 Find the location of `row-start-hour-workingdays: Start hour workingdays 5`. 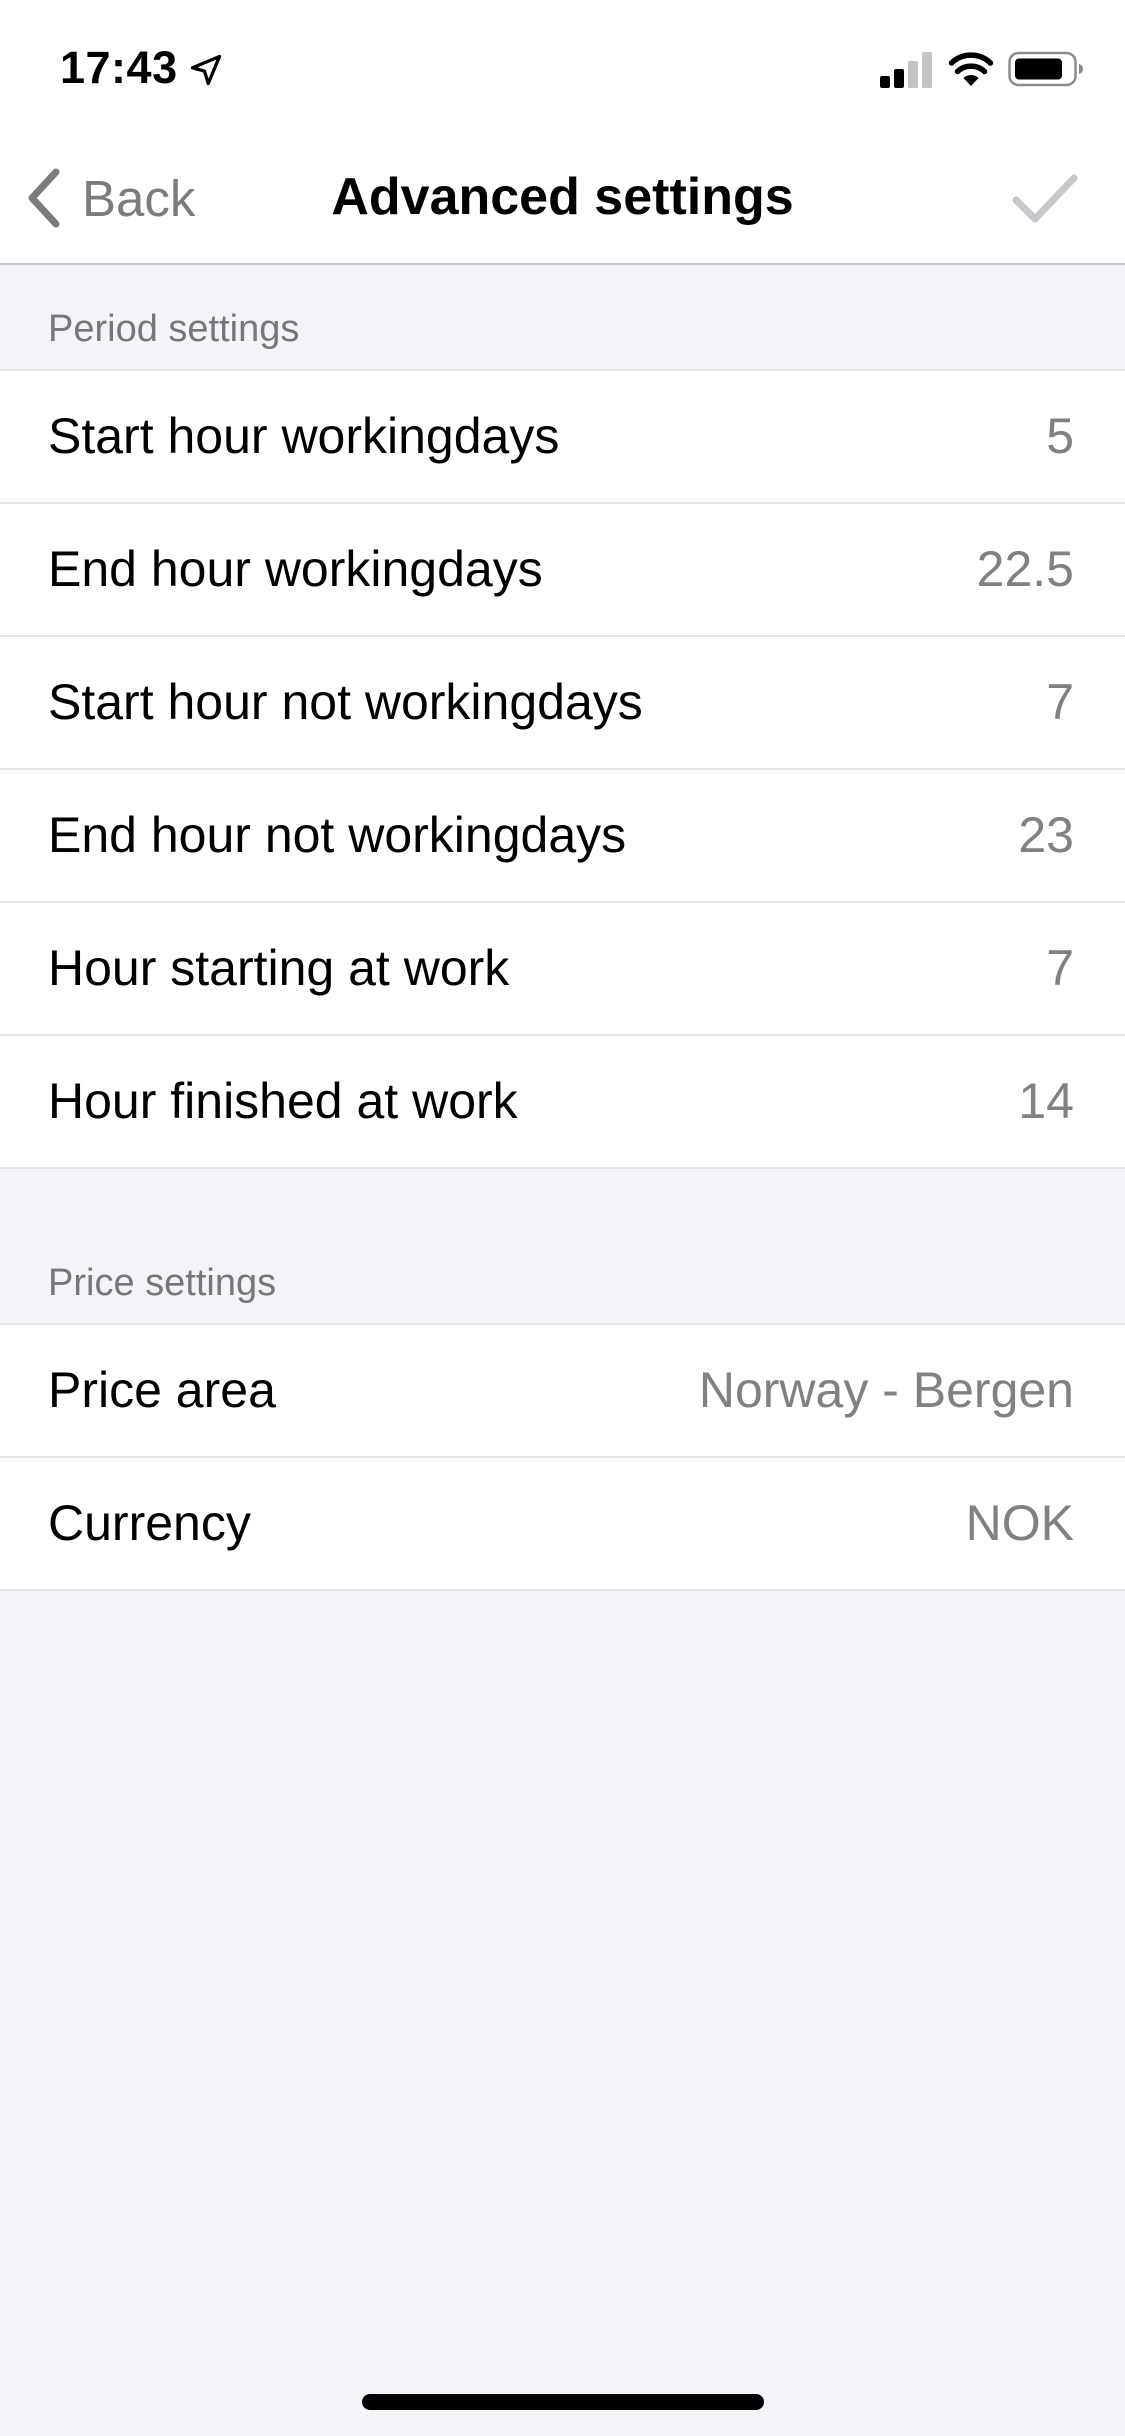

row-start-hour-workingdays: Start hour workingdays 5 is located at coordinates (562, 437).